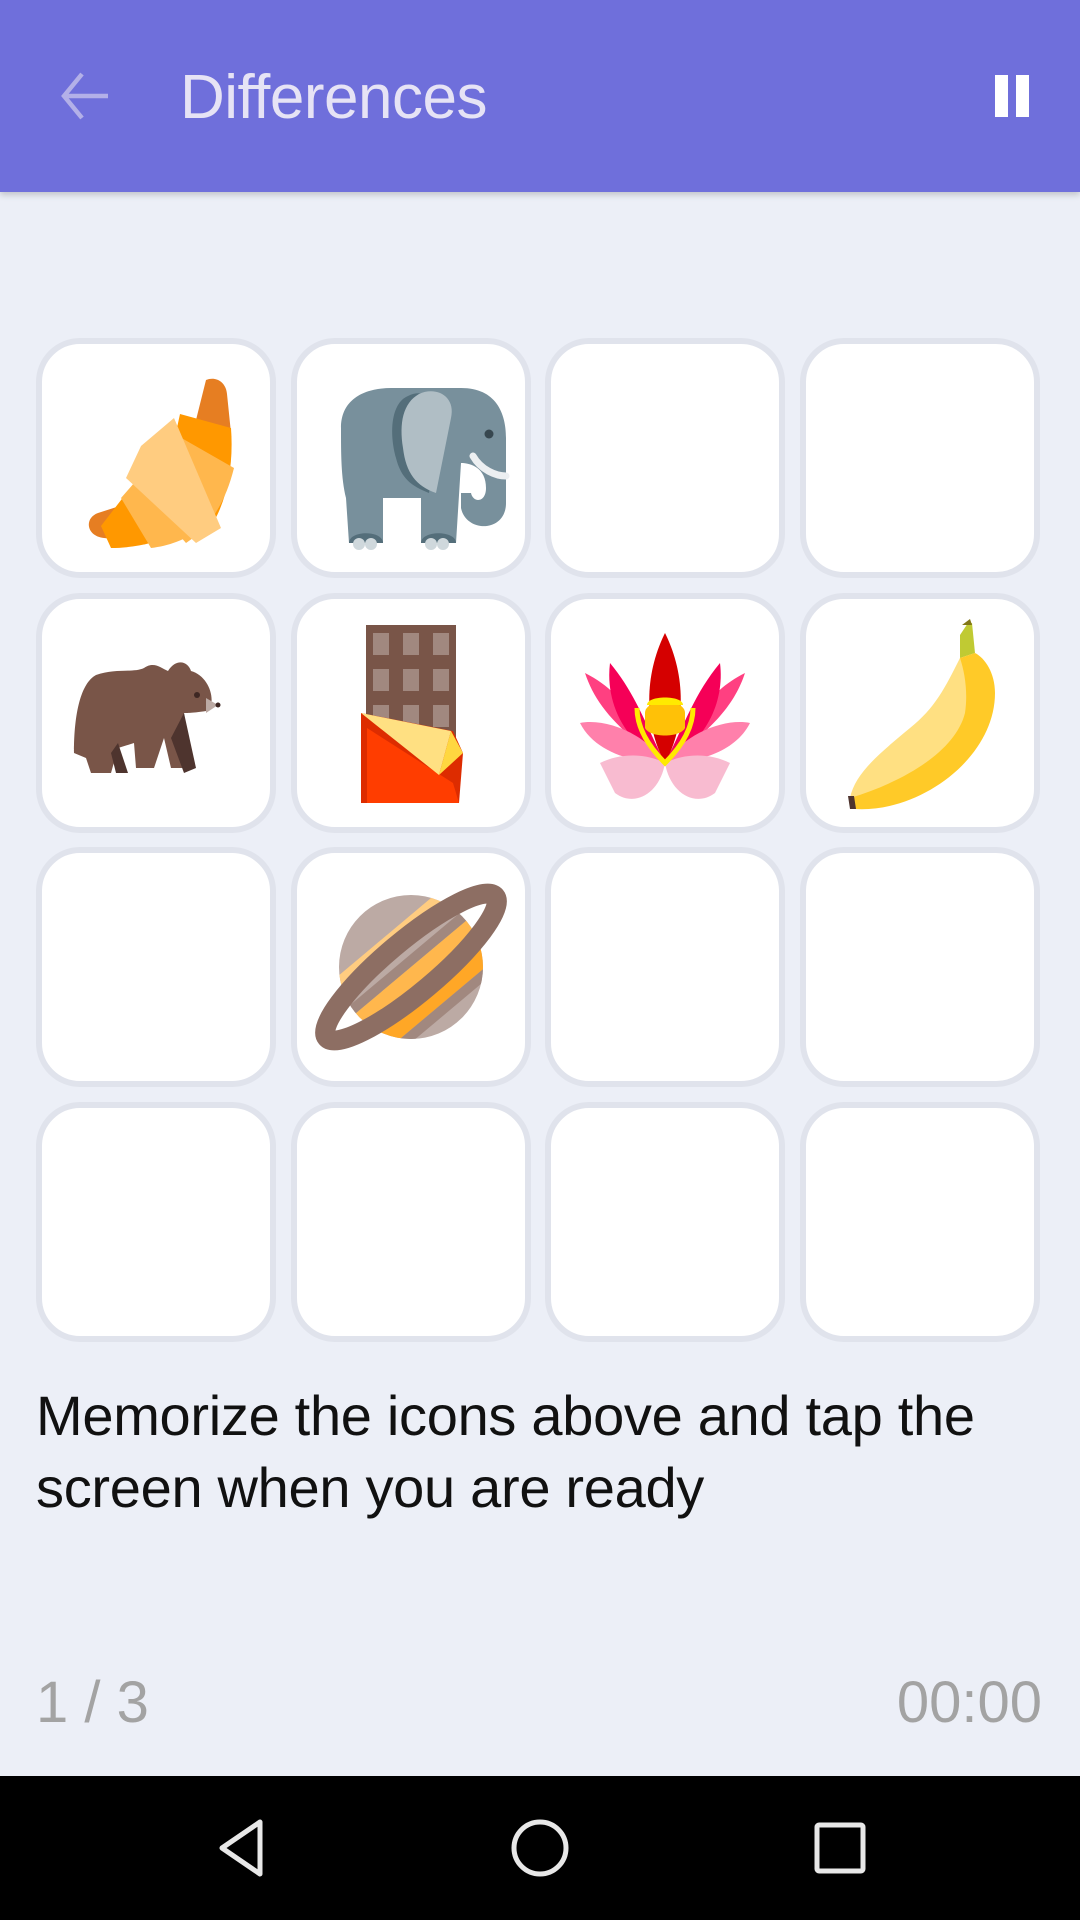 This screenshot has height=1920, width=1080. I want to click on back-button, so click(84, 96).